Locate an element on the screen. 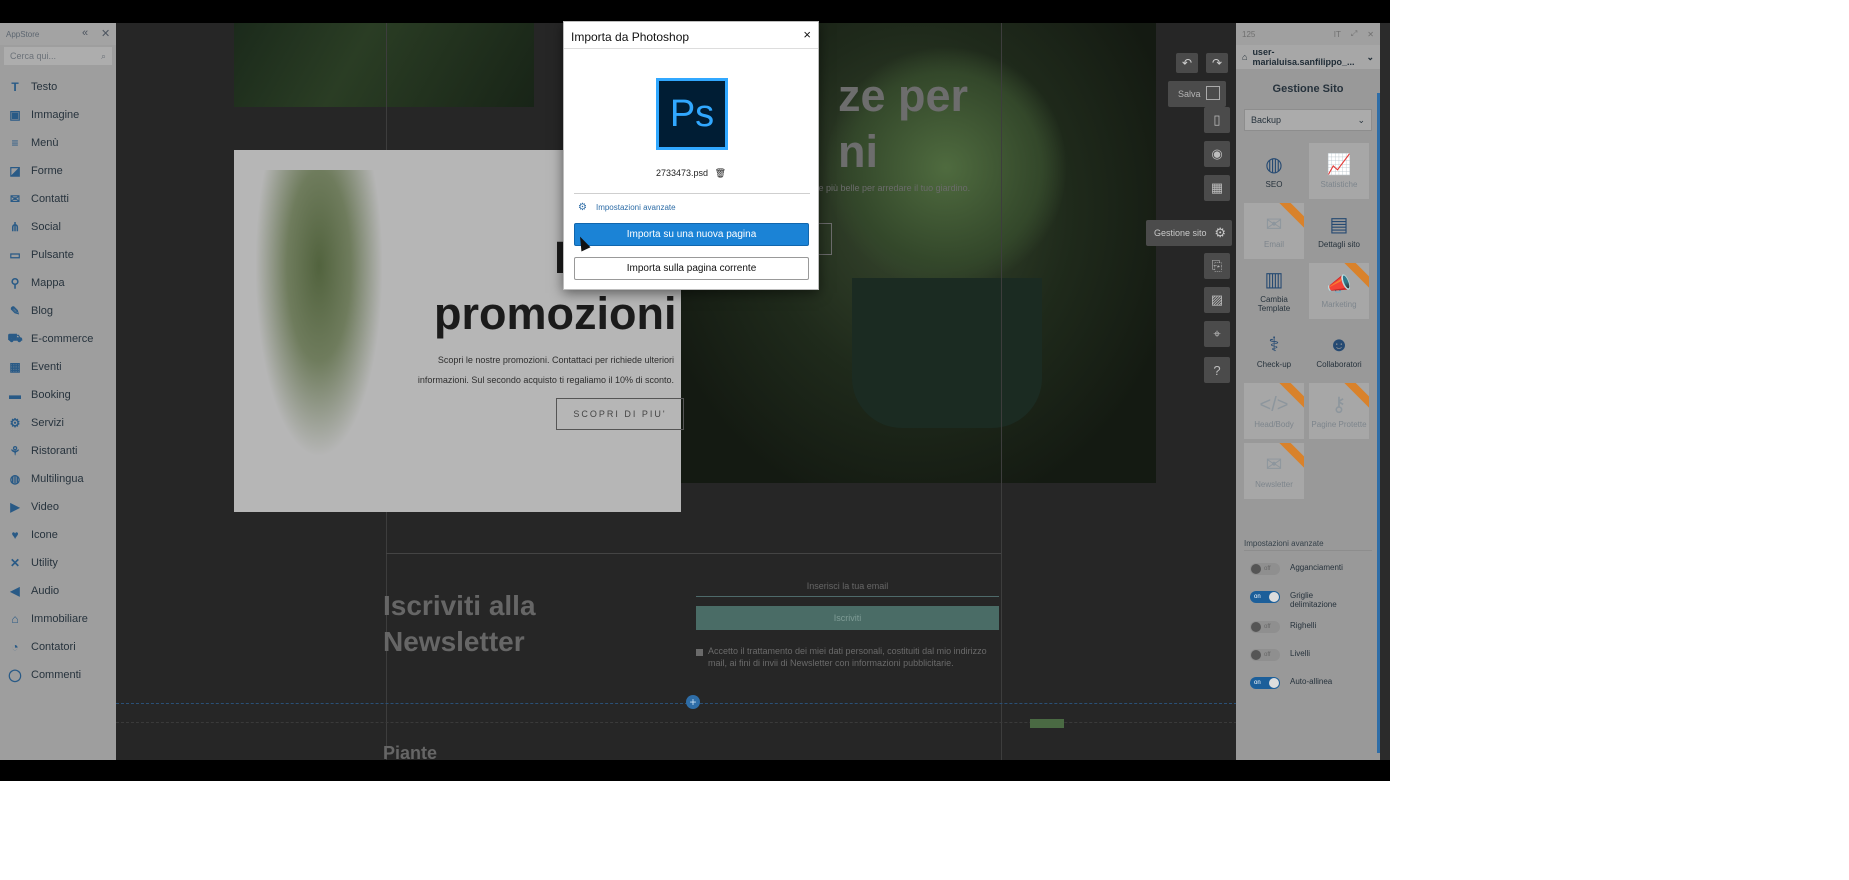  undo-button: ↶ is located at coordinates (1187, 63).